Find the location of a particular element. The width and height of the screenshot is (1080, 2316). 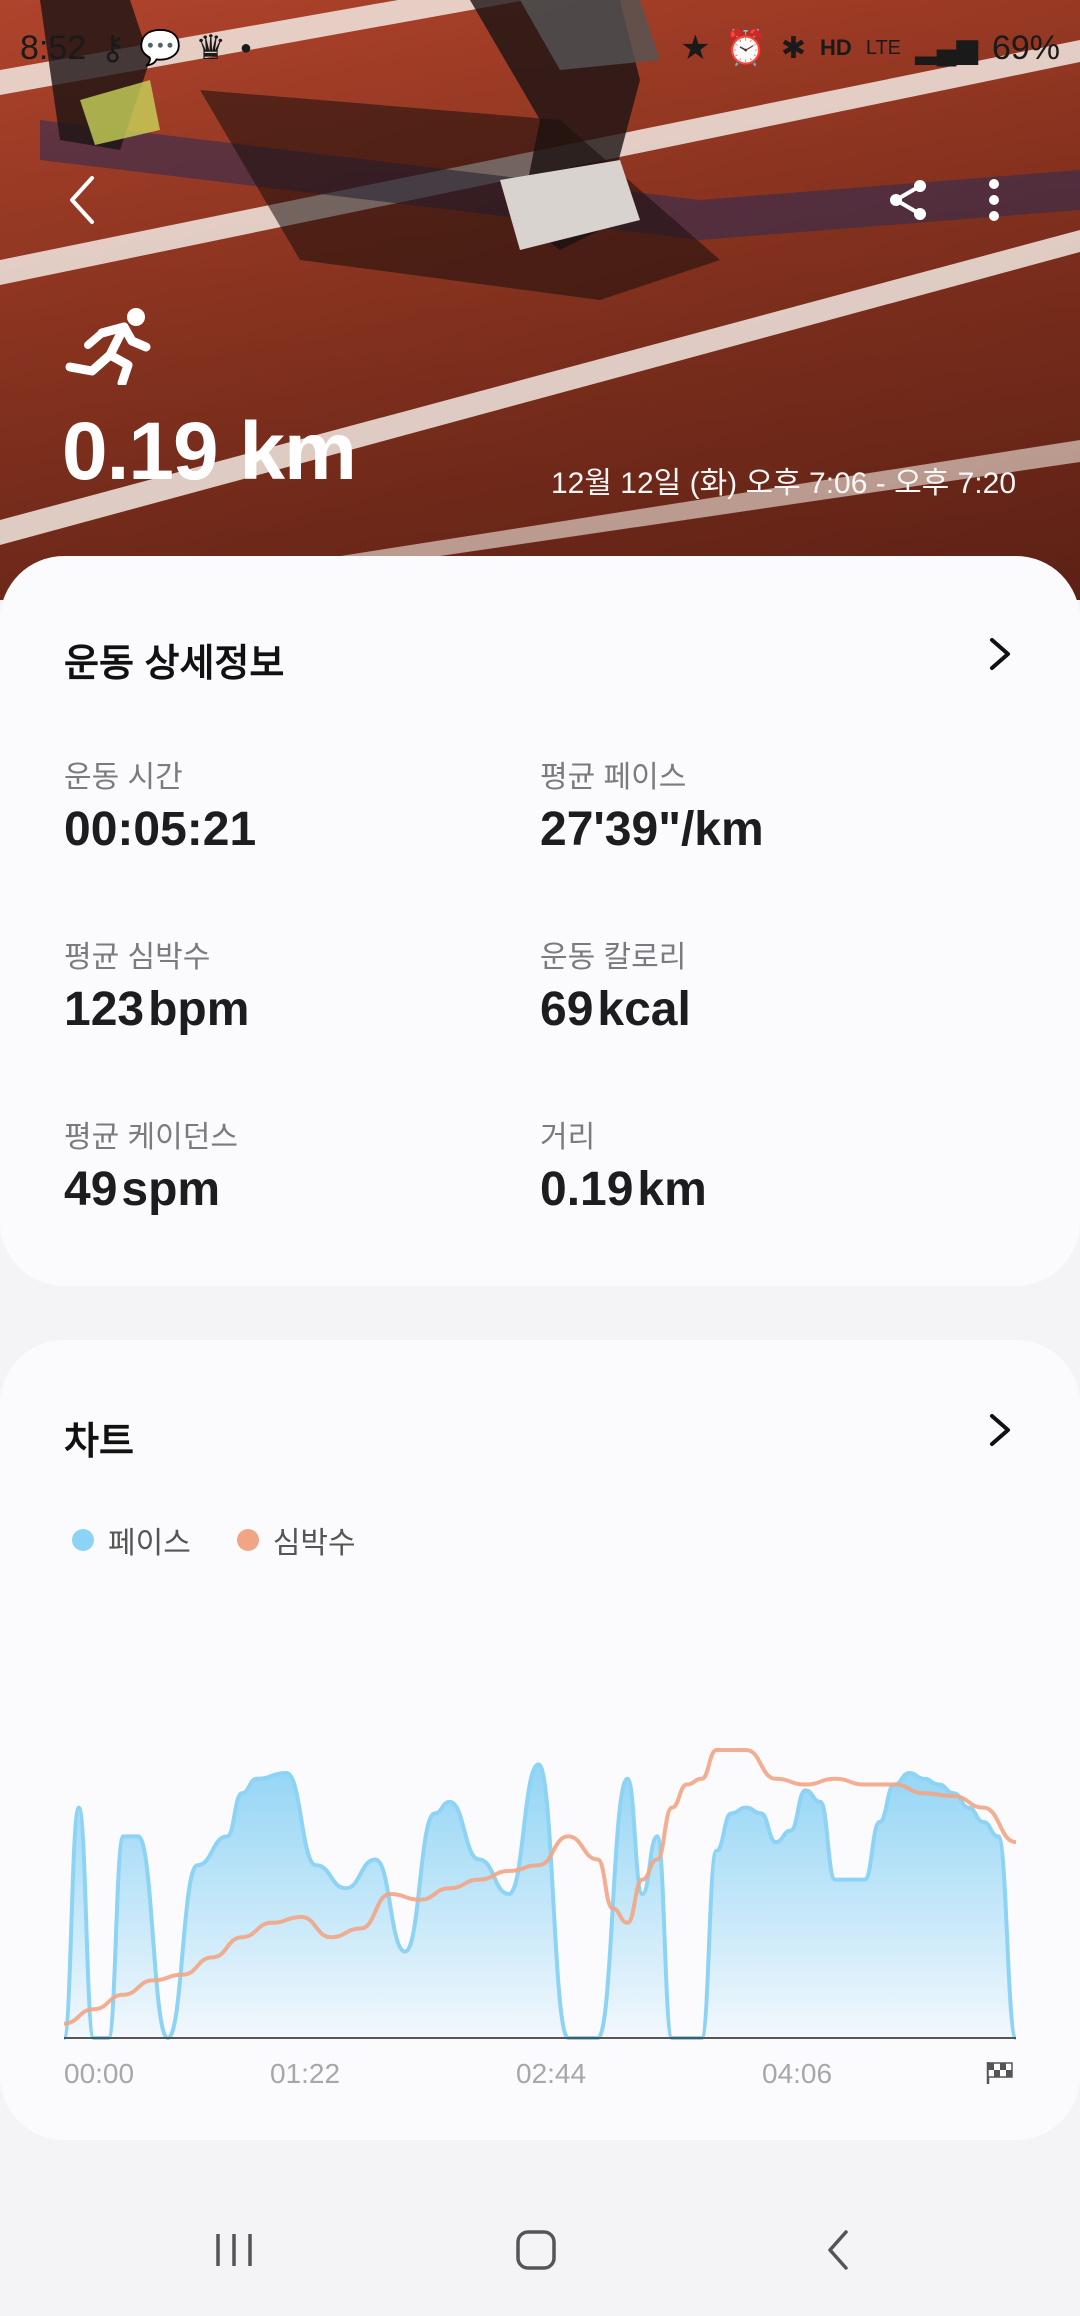

battery-percentage: 69% is located at coordinates (1025, 47).